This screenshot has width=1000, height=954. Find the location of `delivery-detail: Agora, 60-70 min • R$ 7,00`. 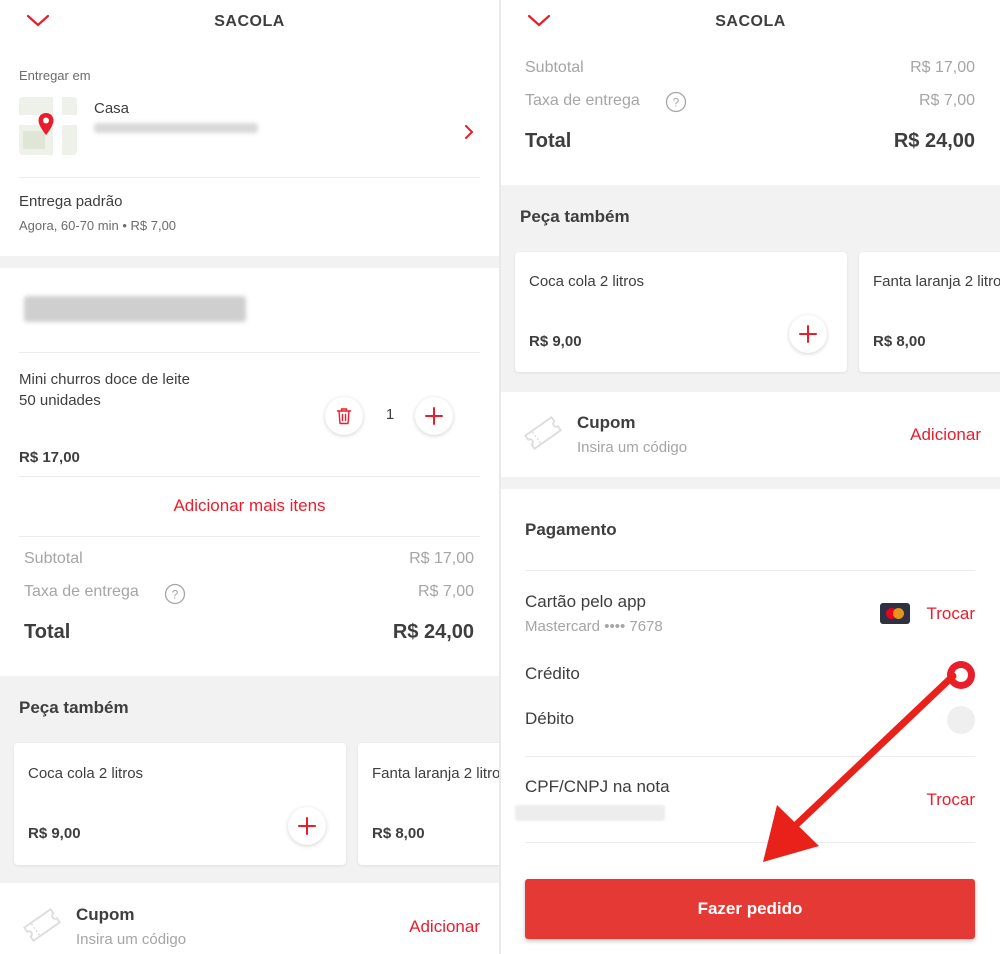

delivery-detail: Agora, 60-70 min • R$ 7,00 is located at coordinates (98, 225).